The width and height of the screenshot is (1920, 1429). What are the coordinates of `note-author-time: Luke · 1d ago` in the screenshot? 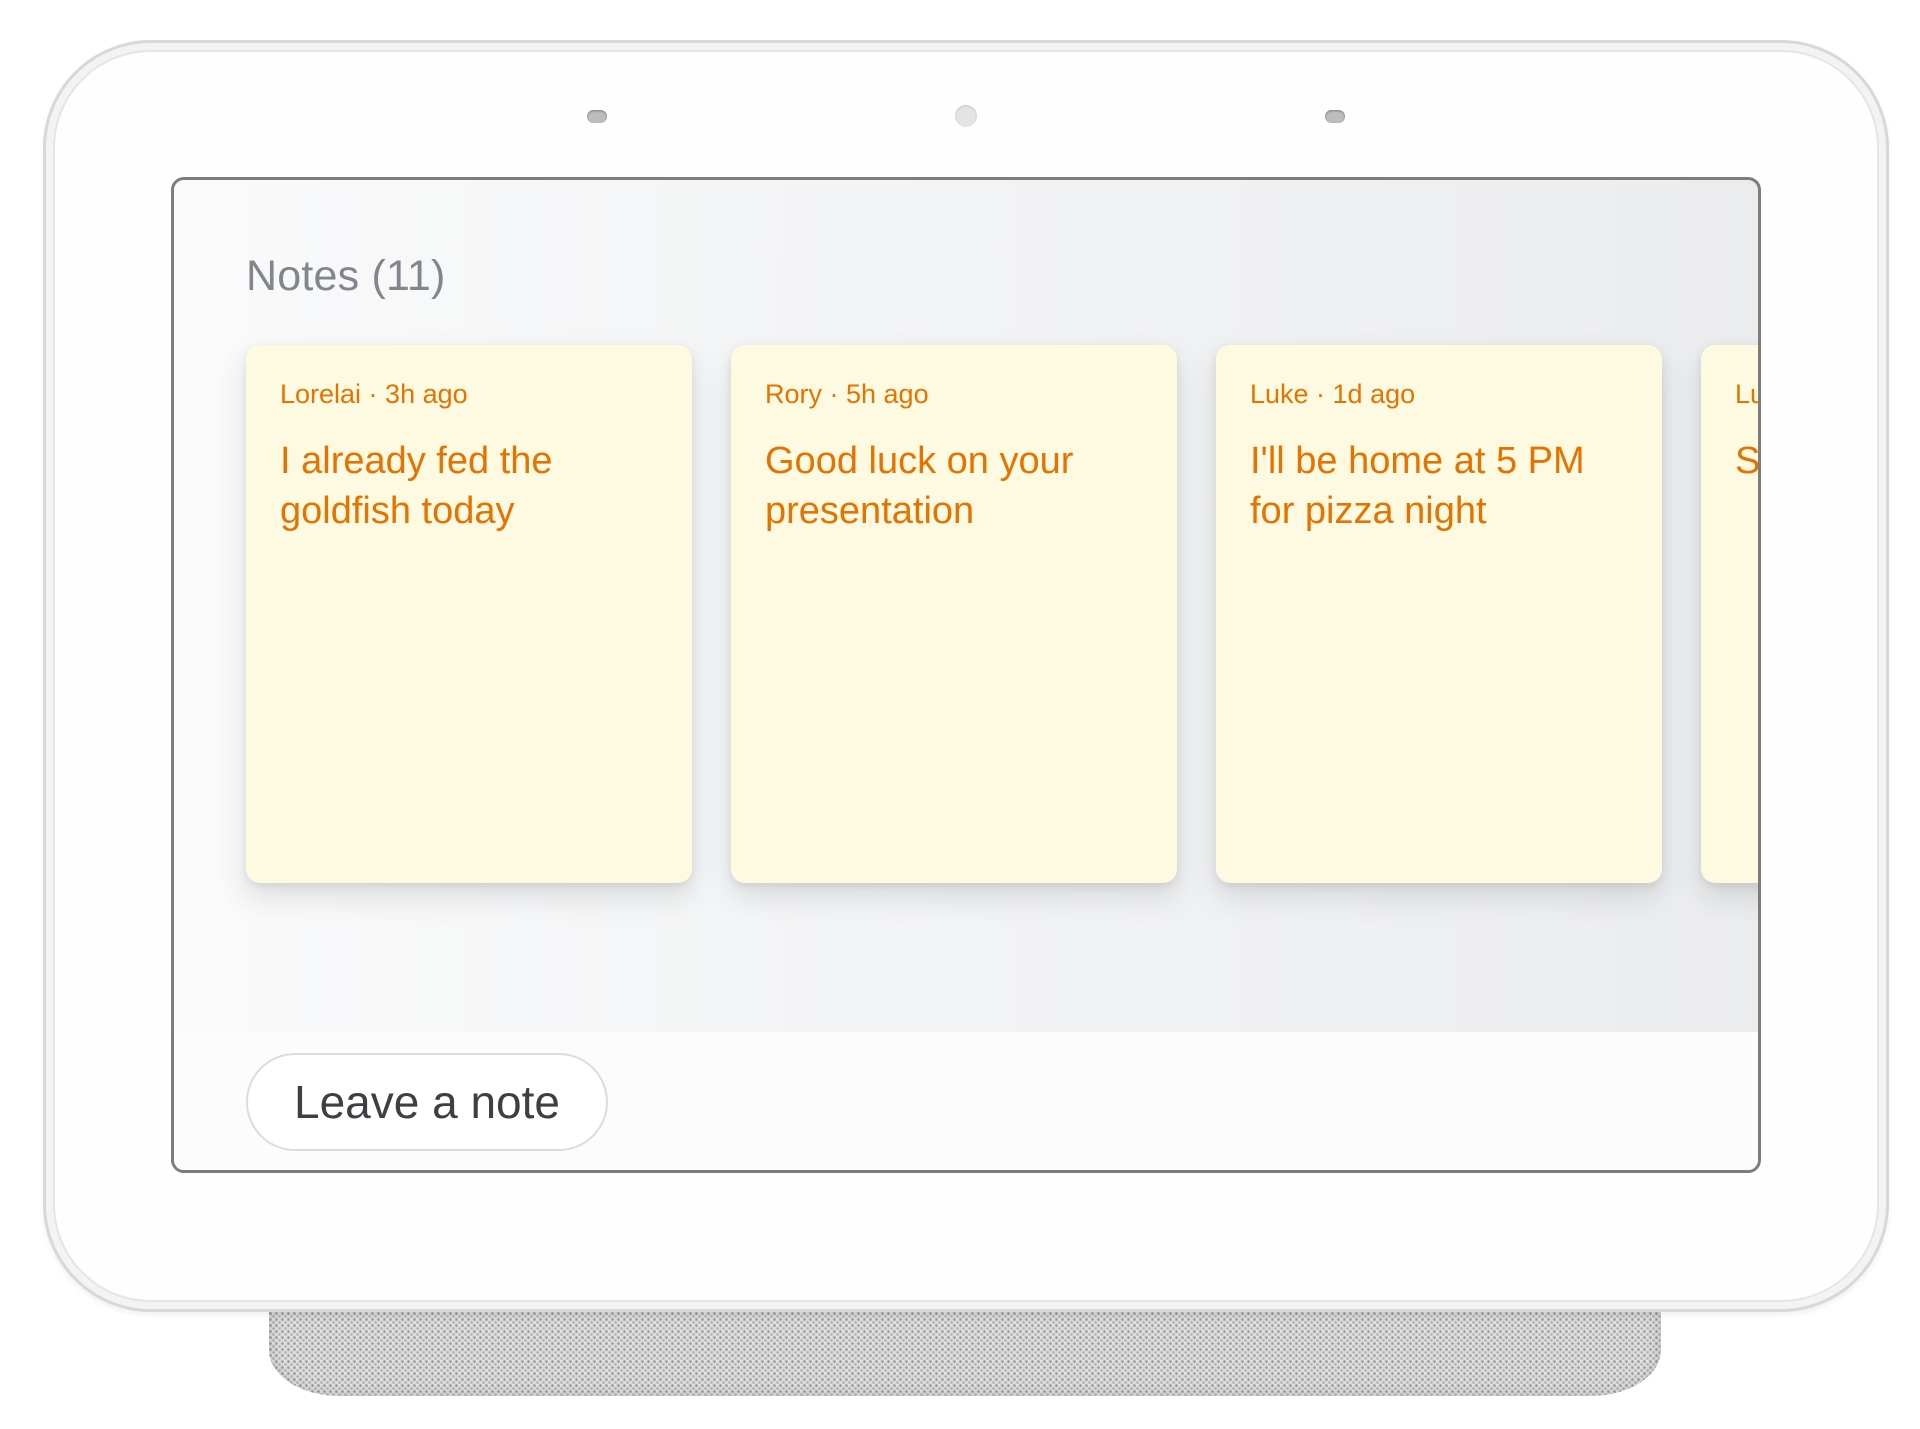 It's located at (1333, 394).